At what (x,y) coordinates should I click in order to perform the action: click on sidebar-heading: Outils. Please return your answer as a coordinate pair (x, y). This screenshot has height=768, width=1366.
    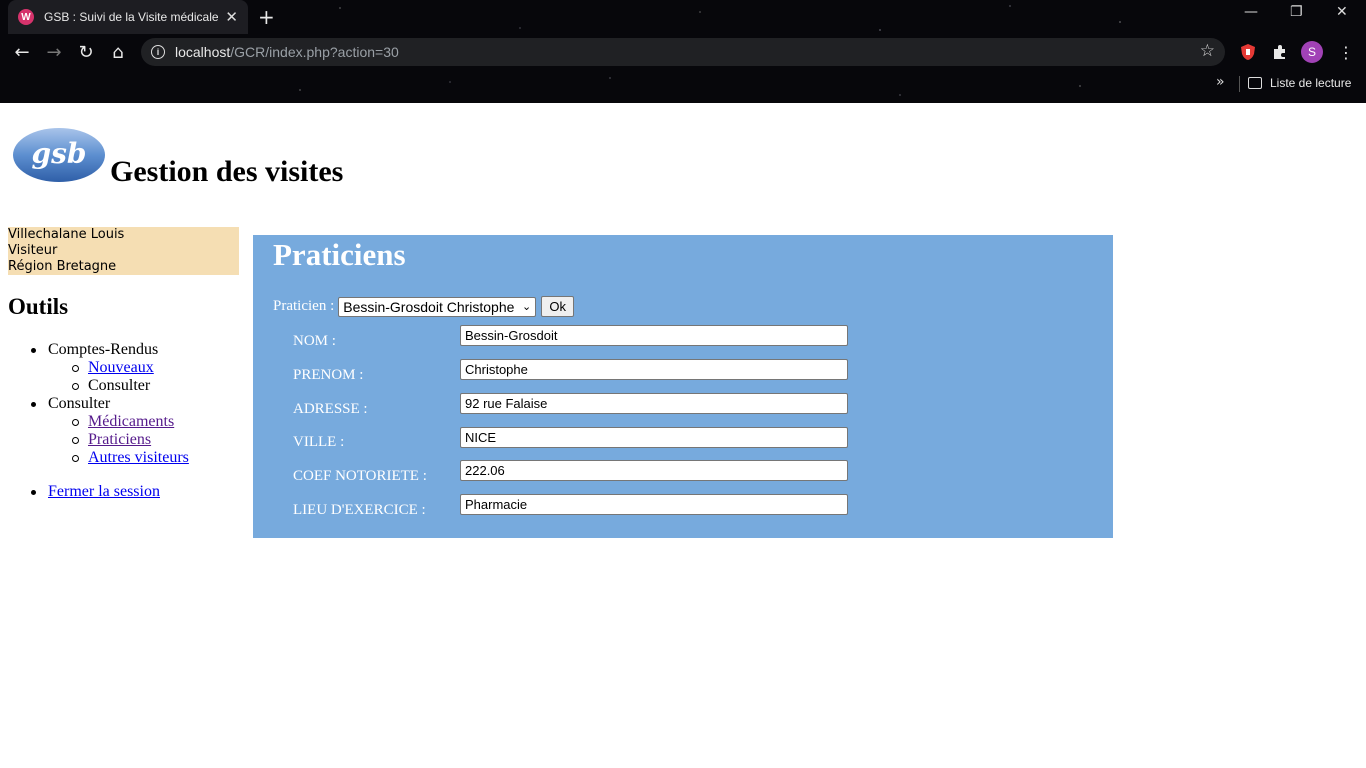
    Looking at the image, I should click on (38, 306).